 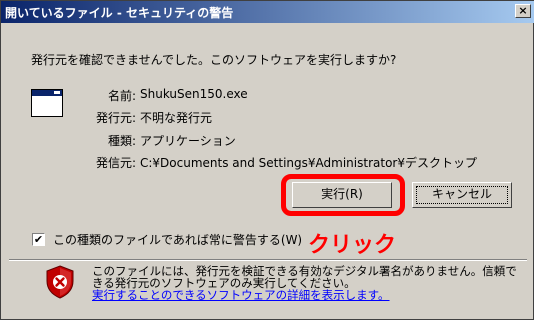 I want to click on title-bar: 開いているファイル - セキュリティの警告 ×, so click(x=267, y=12).